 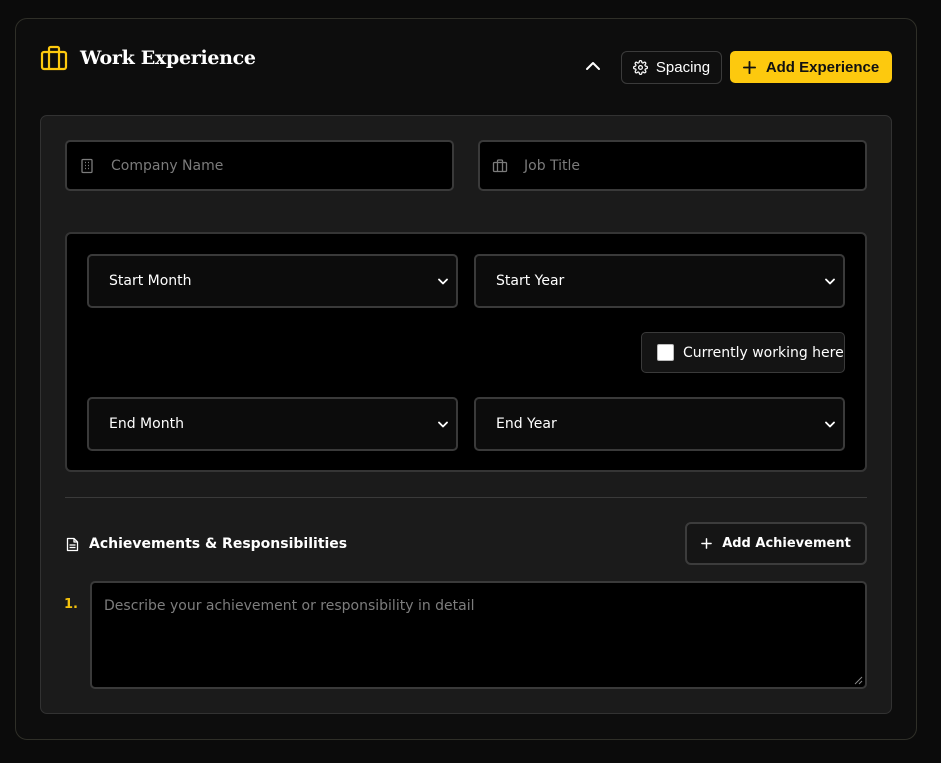 I want to click on start-year-select: Start Year, so click(x=659, y=281).